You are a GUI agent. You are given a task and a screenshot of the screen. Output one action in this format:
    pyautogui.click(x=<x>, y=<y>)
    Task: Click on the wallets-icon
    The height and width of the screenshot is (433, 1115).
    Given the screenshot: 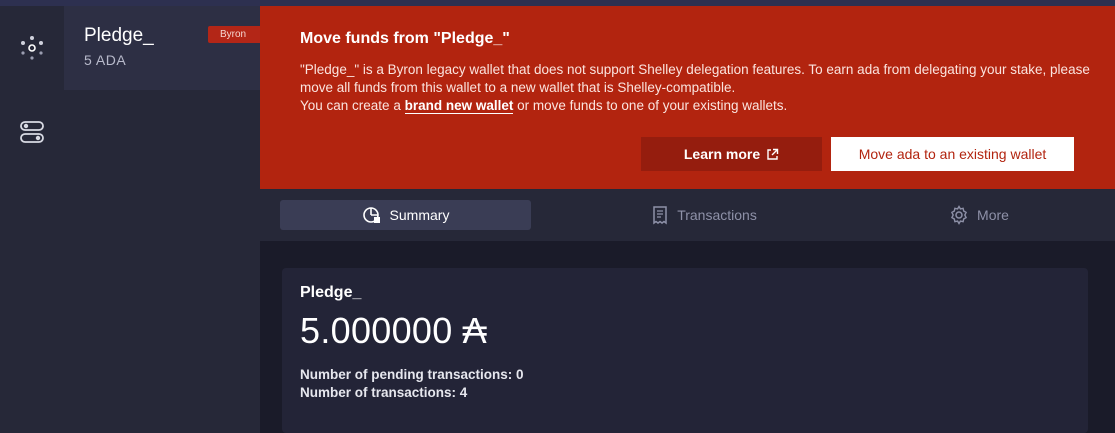 What is the action you would take?
    pyautogui.click(x=32, y=48)
    